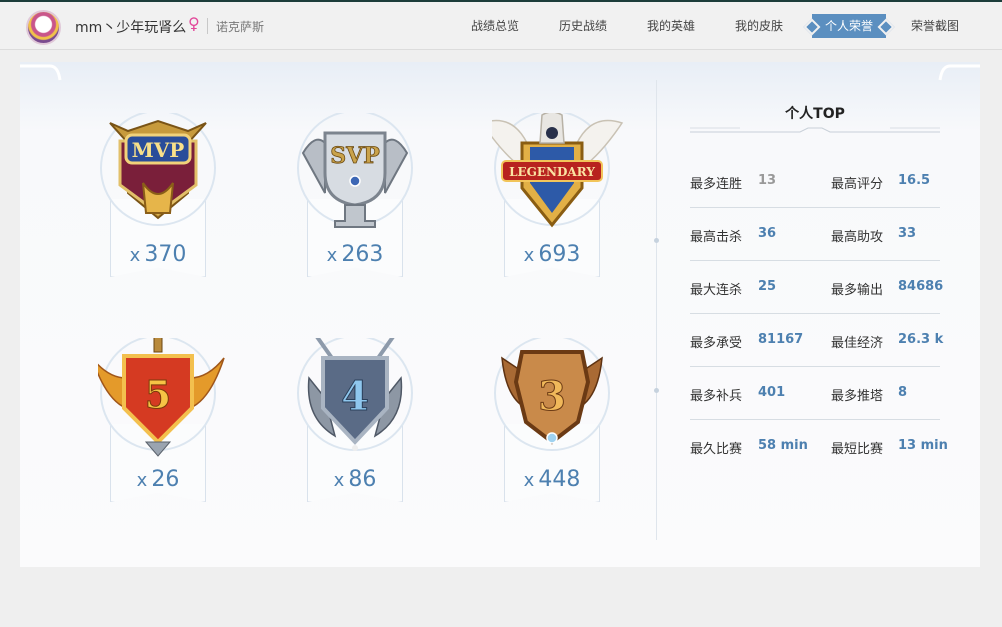  I want to click on top-stats-title: 个人TOP, so click(815, 114).